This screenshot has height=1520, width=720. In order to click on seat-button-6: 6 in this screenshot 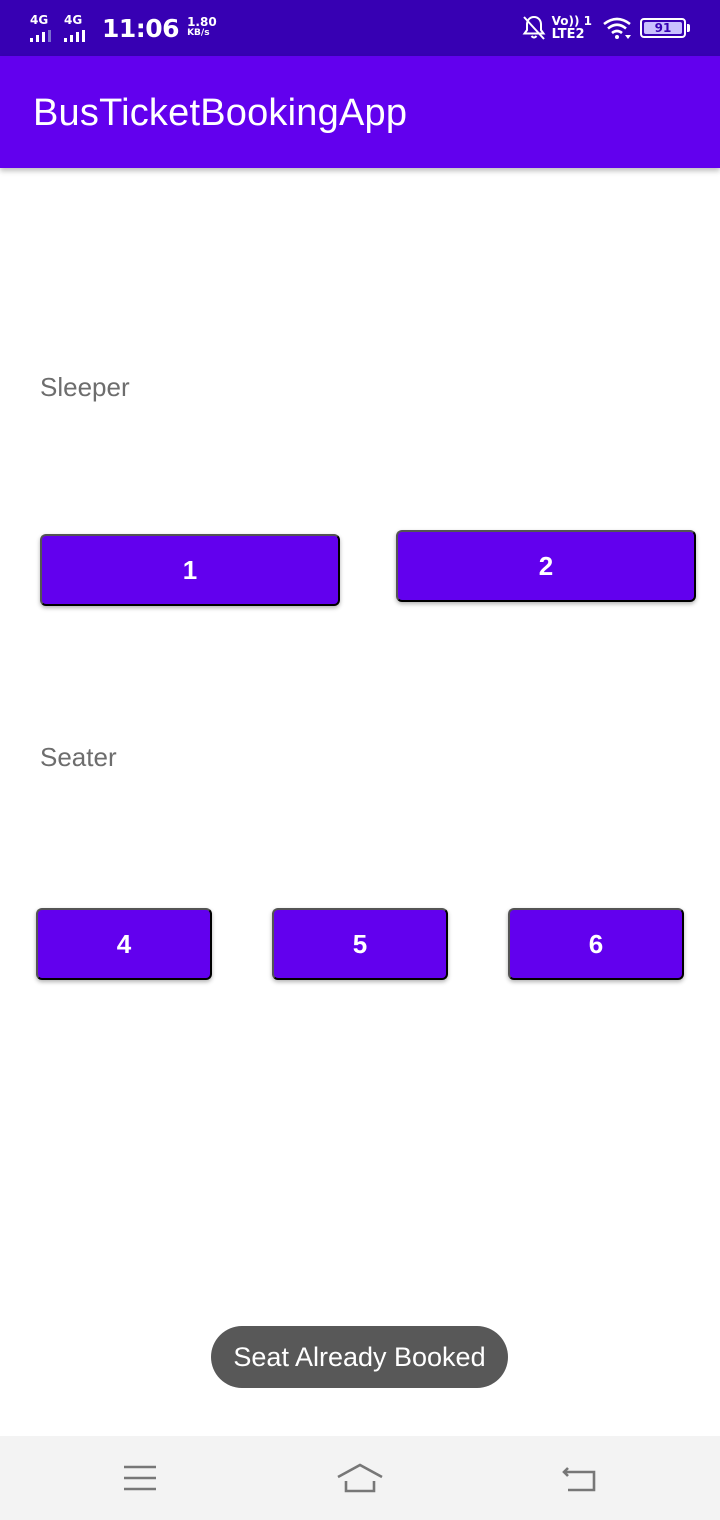, I will do `click(596, 944)`.